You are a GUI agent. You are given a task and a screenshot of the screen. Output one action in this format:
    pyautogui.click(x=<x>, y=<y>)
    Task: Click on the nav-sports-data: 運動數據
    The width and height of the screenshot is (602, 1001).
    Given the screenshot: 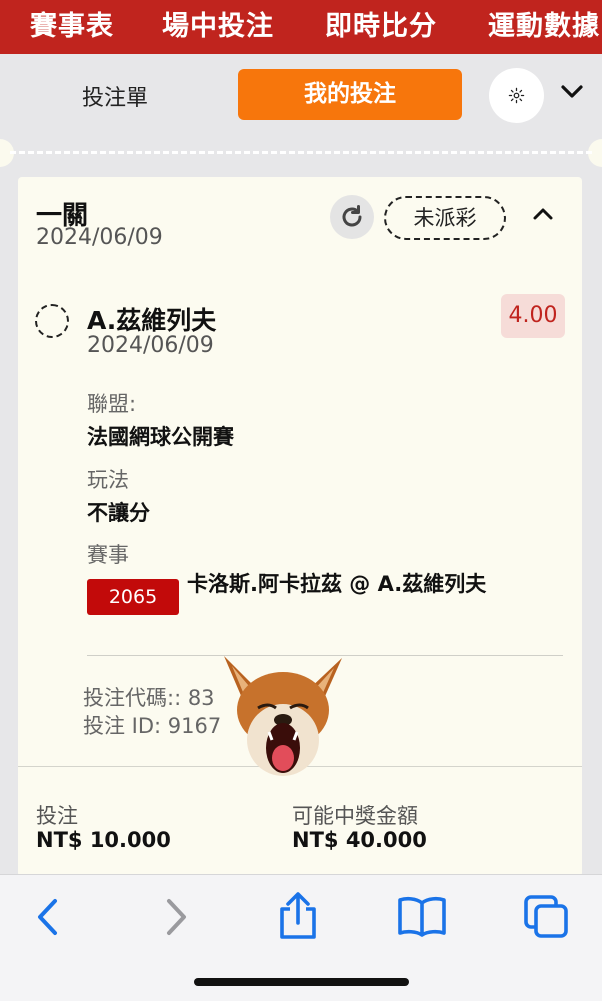 What is the action you would take?
    pyautogui.click(x=544, y=23)
    